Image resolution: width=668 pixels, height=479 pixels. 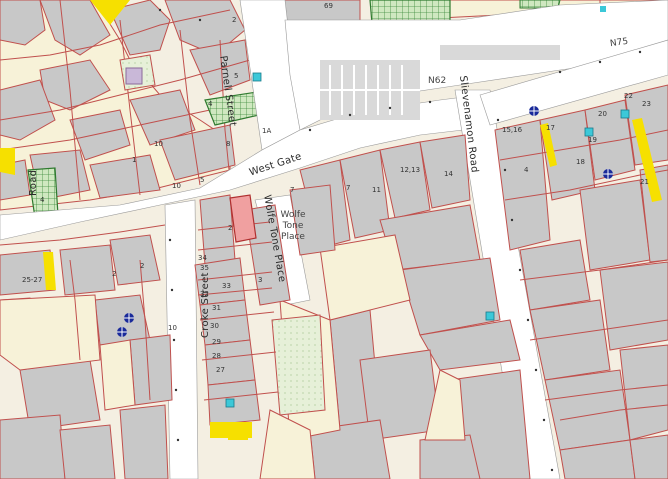 What do you see at coordinates (216, 342) in the screenshot?
I see `house-number: 29` at bounding box center [216, 342].